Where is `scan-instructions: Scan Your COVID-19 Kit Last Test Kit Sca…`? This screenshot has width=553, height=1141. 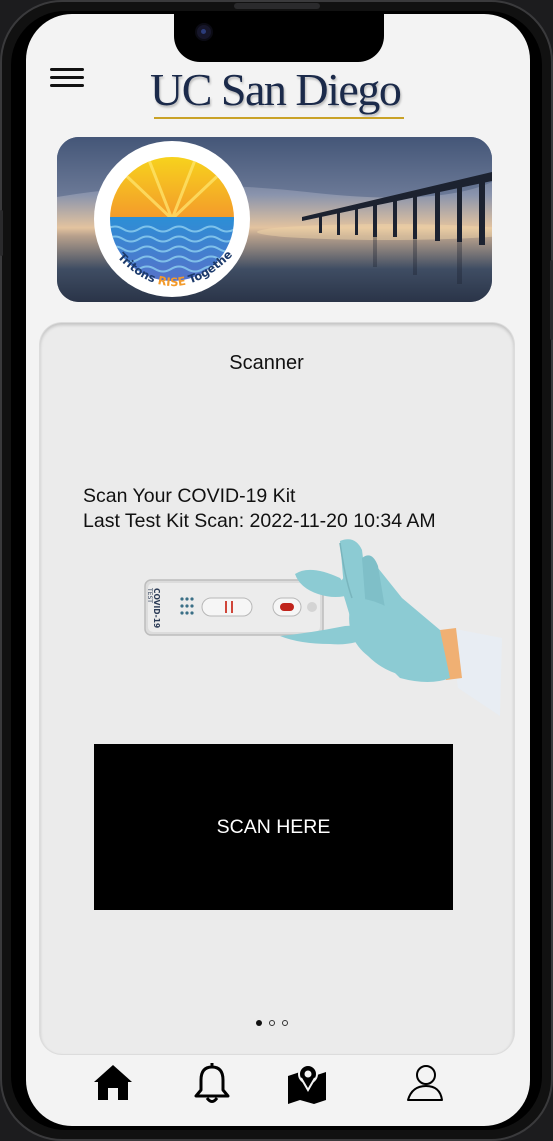
scan-instructions: Scan Your COVID-19 Kit Last Test Kit Sca… is located at coordinates (259, 509).